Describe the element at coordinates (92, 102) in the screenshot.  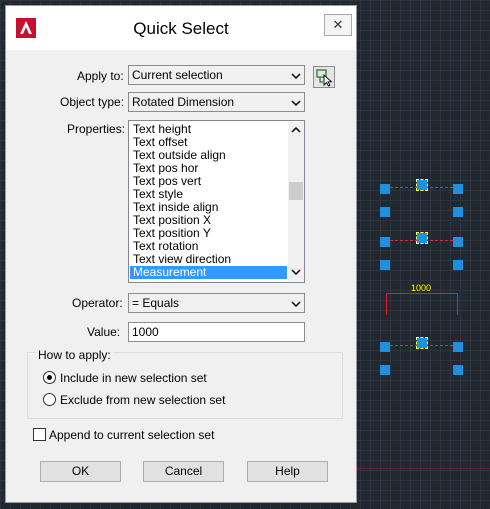
I see `object-type-label: Object type:` at that location.